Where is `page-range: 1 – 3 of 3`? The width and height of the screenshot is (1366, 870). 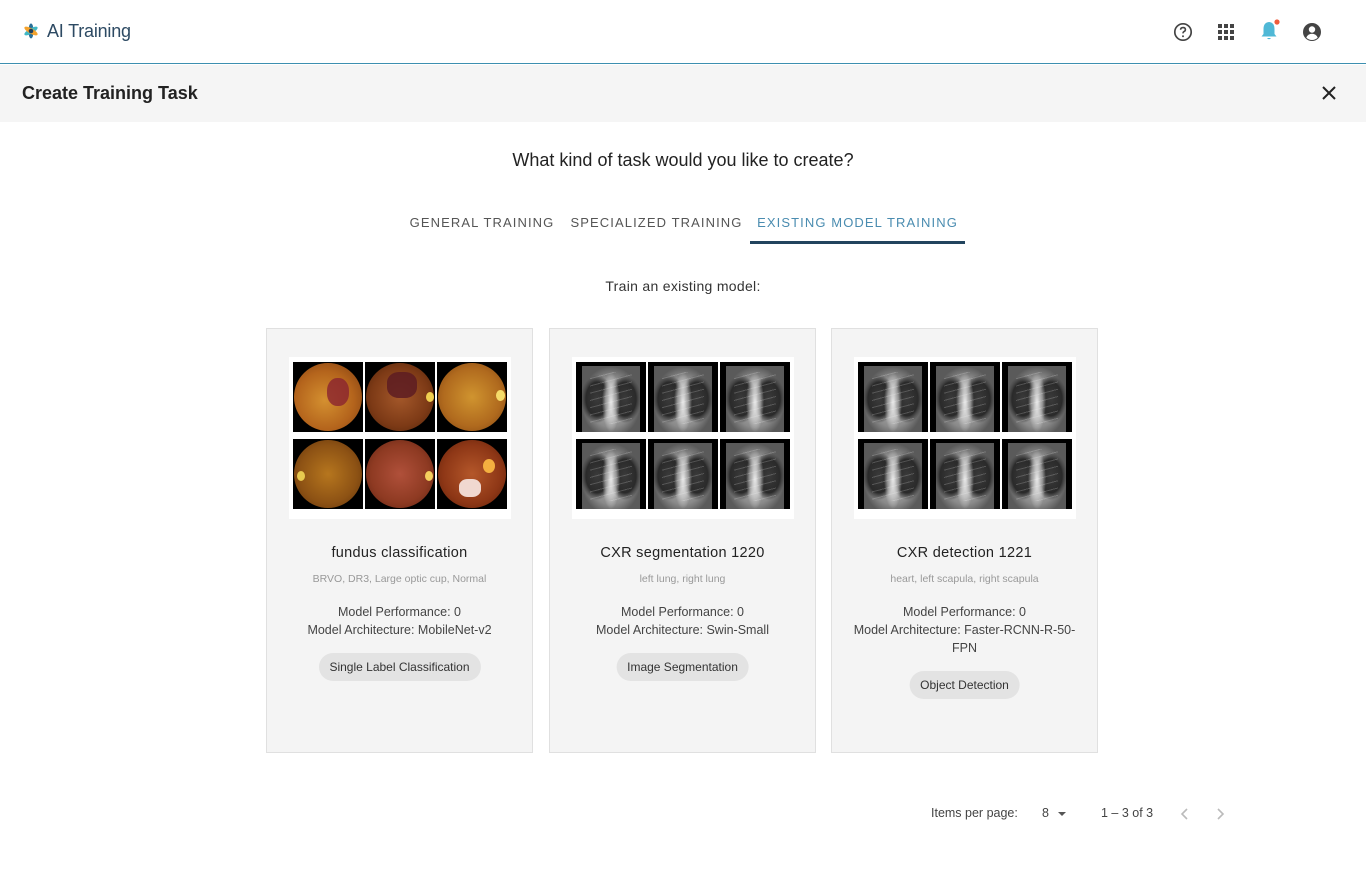 page-range: 1 – 3 of 3 is located at coordinates (1127, 813).